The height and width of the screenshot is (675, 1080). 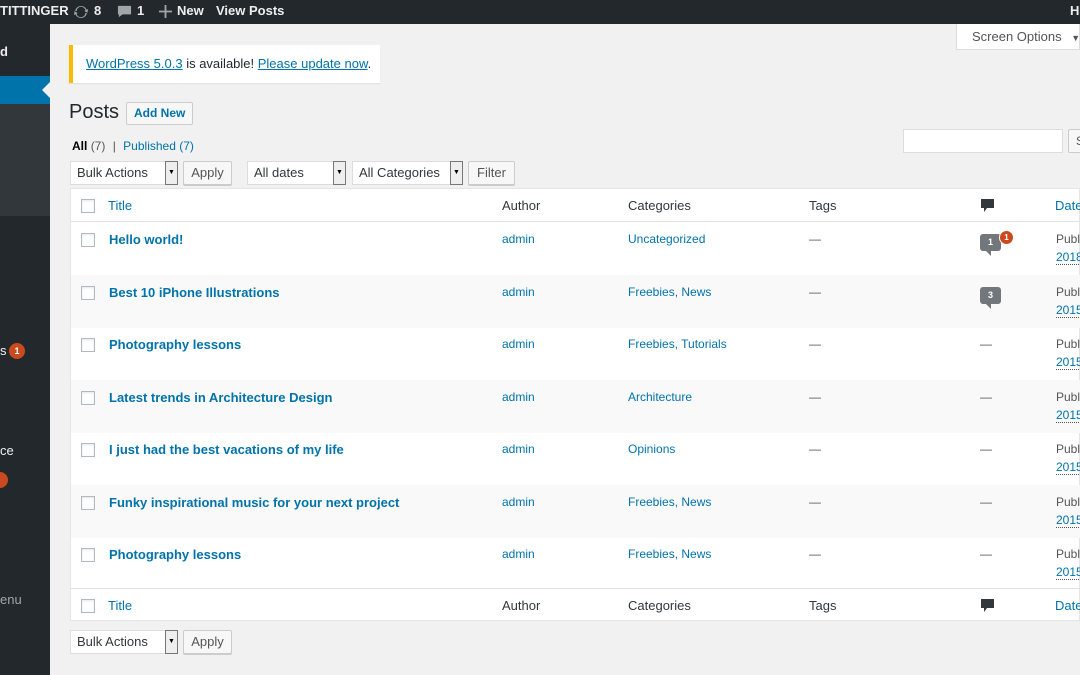 What do you see at coordinates (990, 297) in the screenshot?
I see `comment-count-bubble: 3` at bounding box center [990, 297].